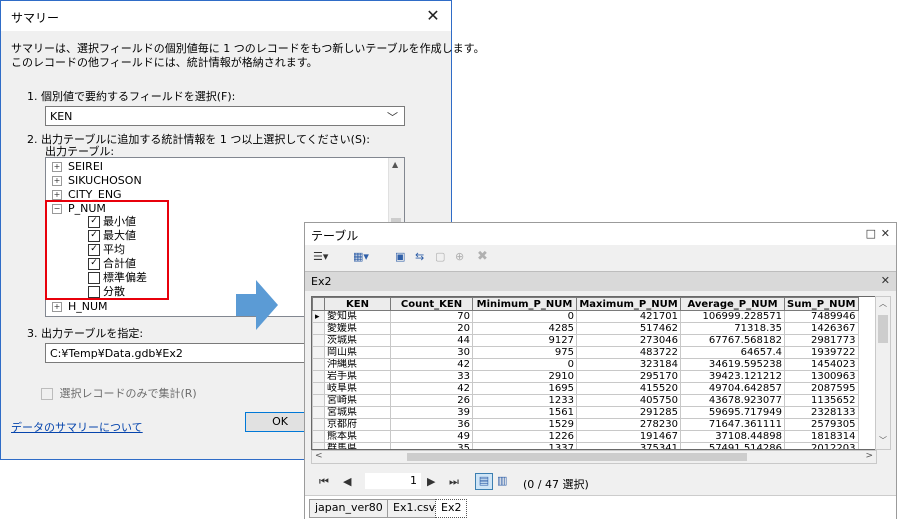 This screenshot has height=519, width=897. I want to click on table-cell: 295170, so click(628, 376).